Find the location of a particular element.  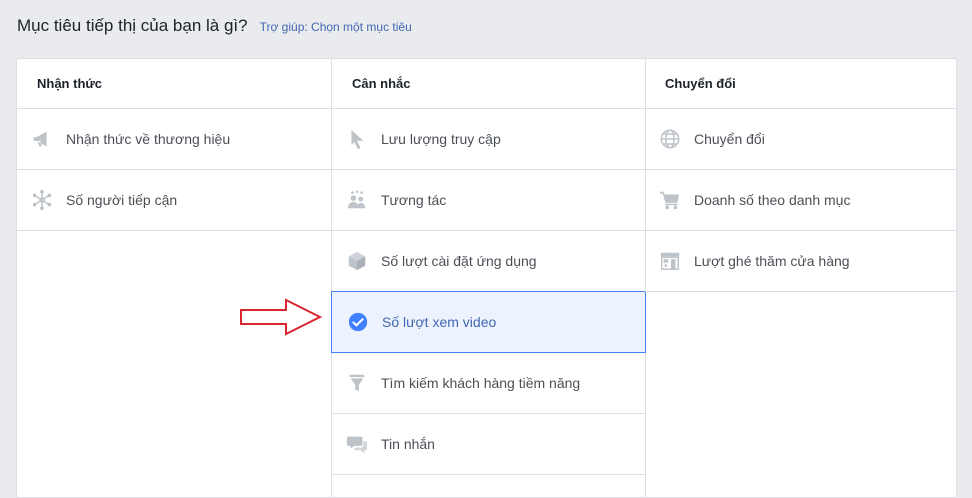

objective-lead-generation: Tìm kiếm khách hàng tiềm năng is located at coordinates (488, 383).